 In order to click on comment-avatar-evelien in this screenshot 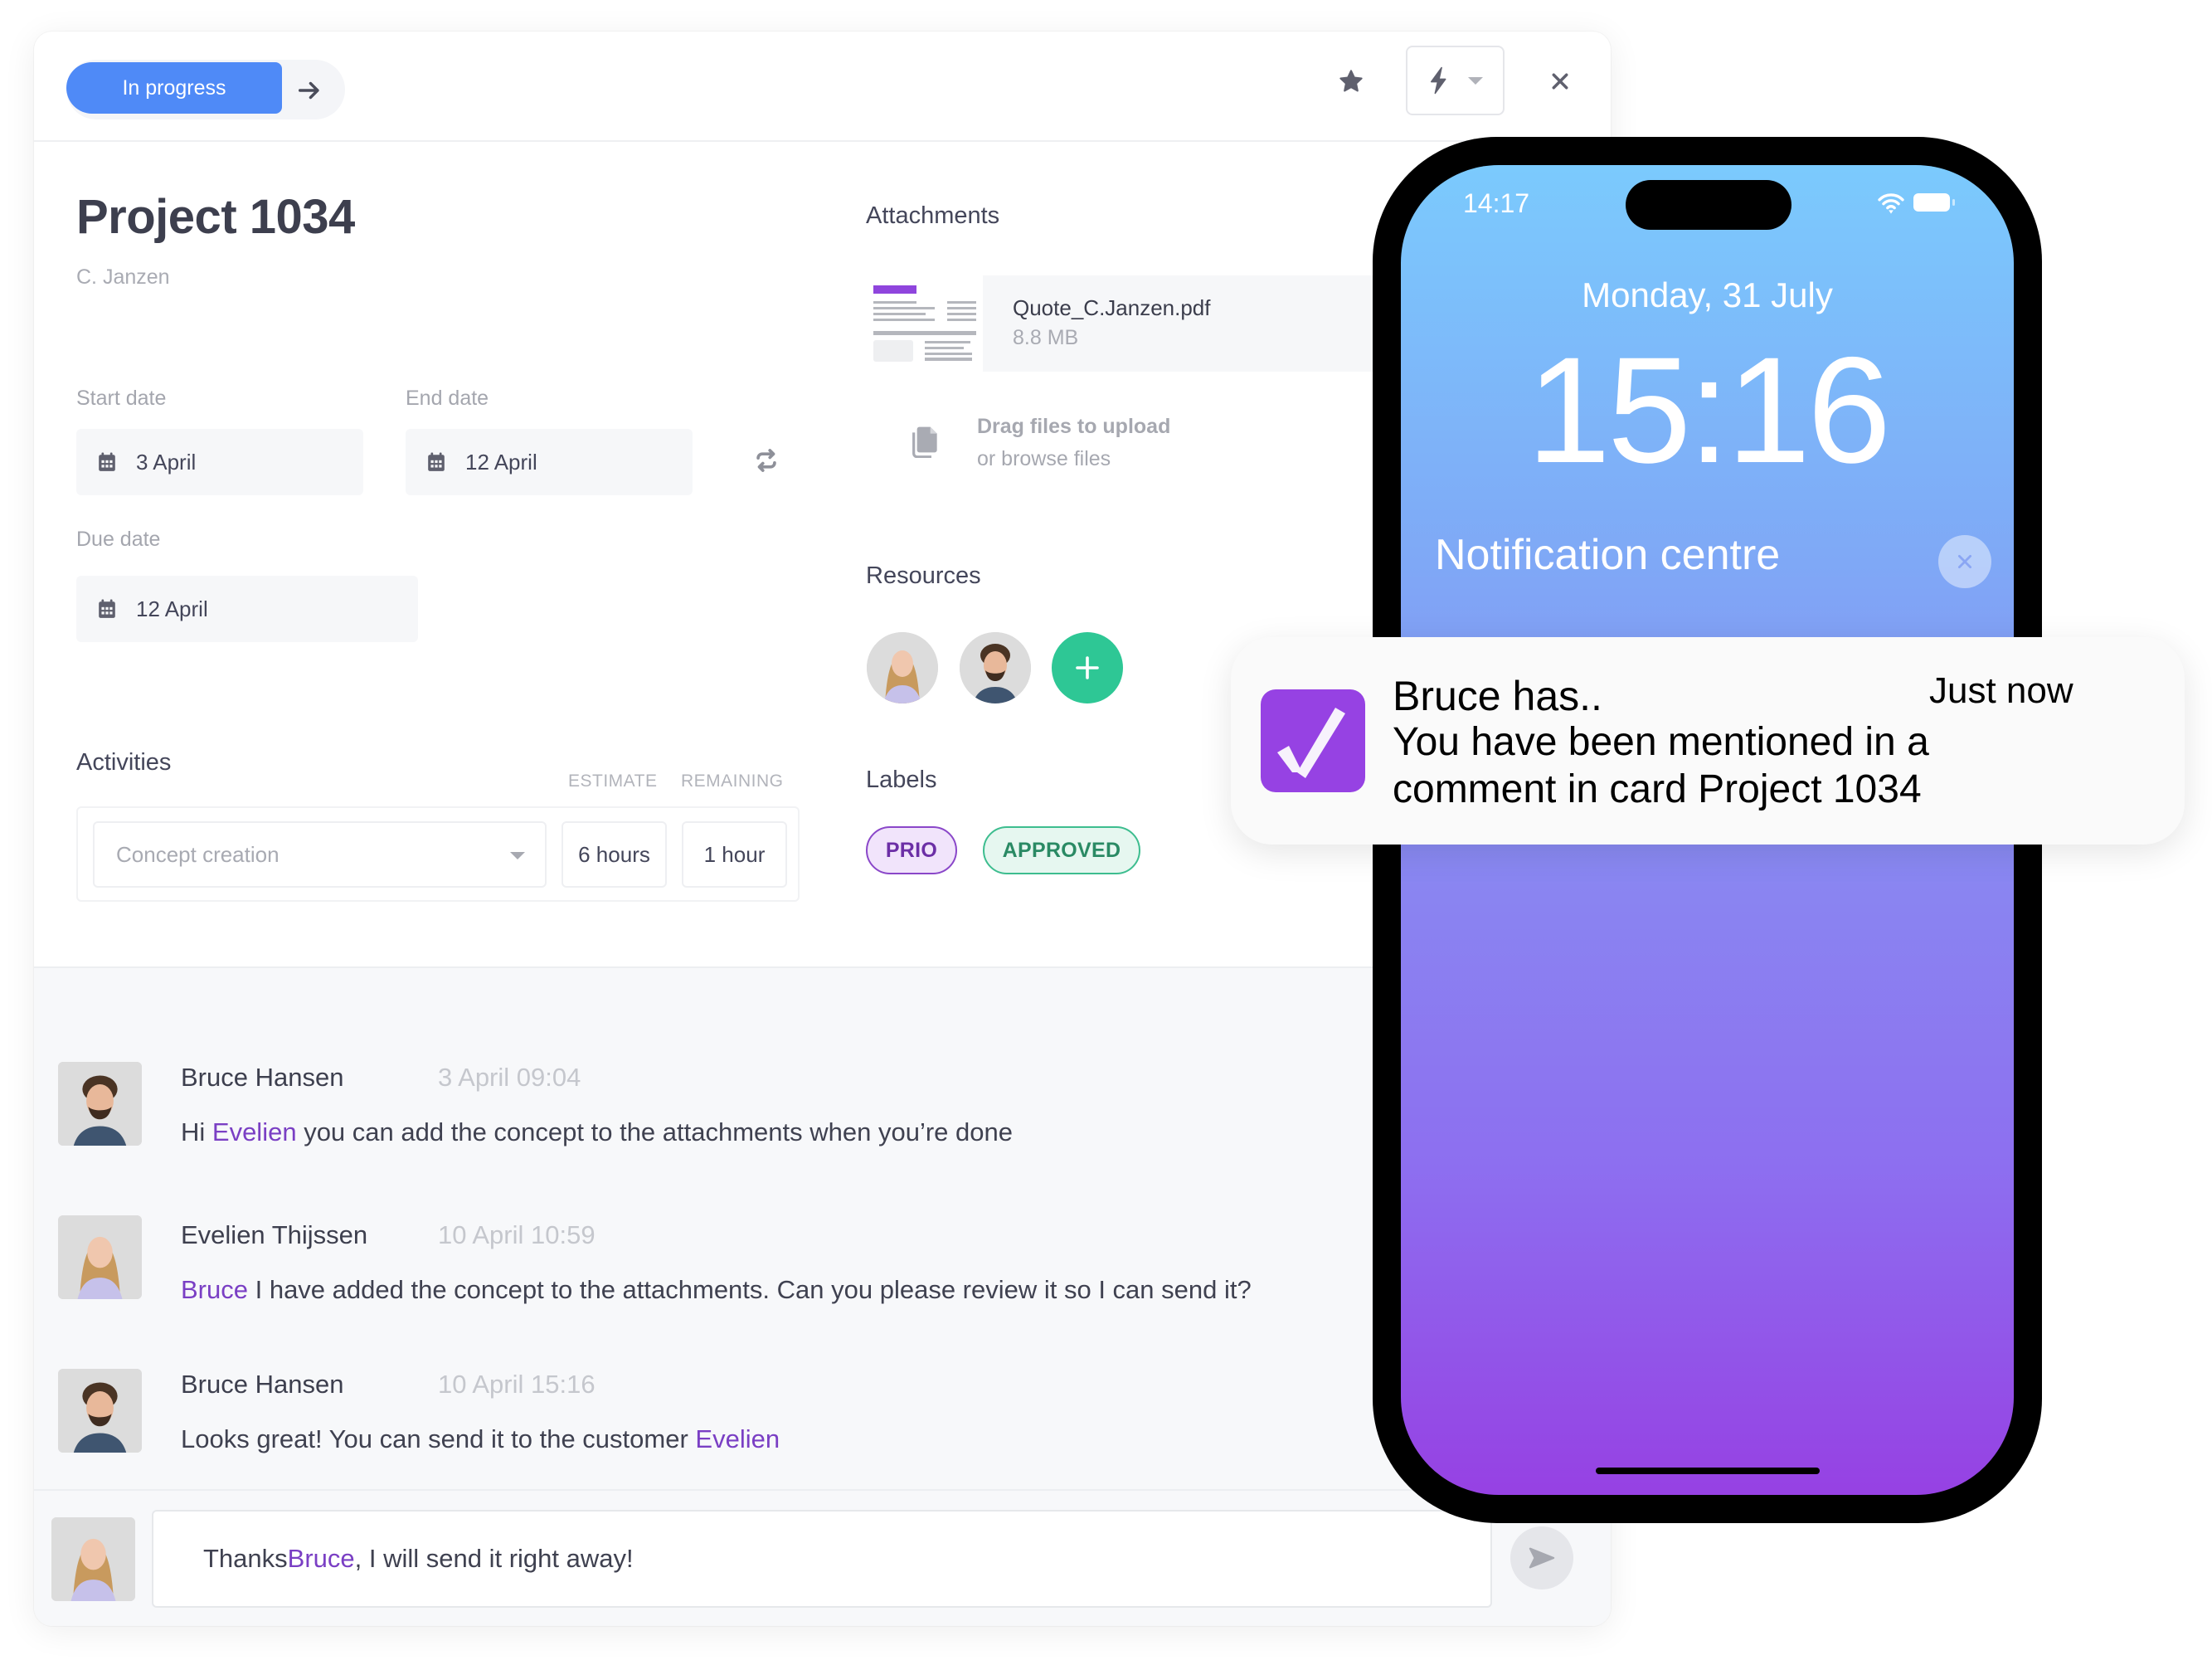, I will do `click(100, 1257)`.